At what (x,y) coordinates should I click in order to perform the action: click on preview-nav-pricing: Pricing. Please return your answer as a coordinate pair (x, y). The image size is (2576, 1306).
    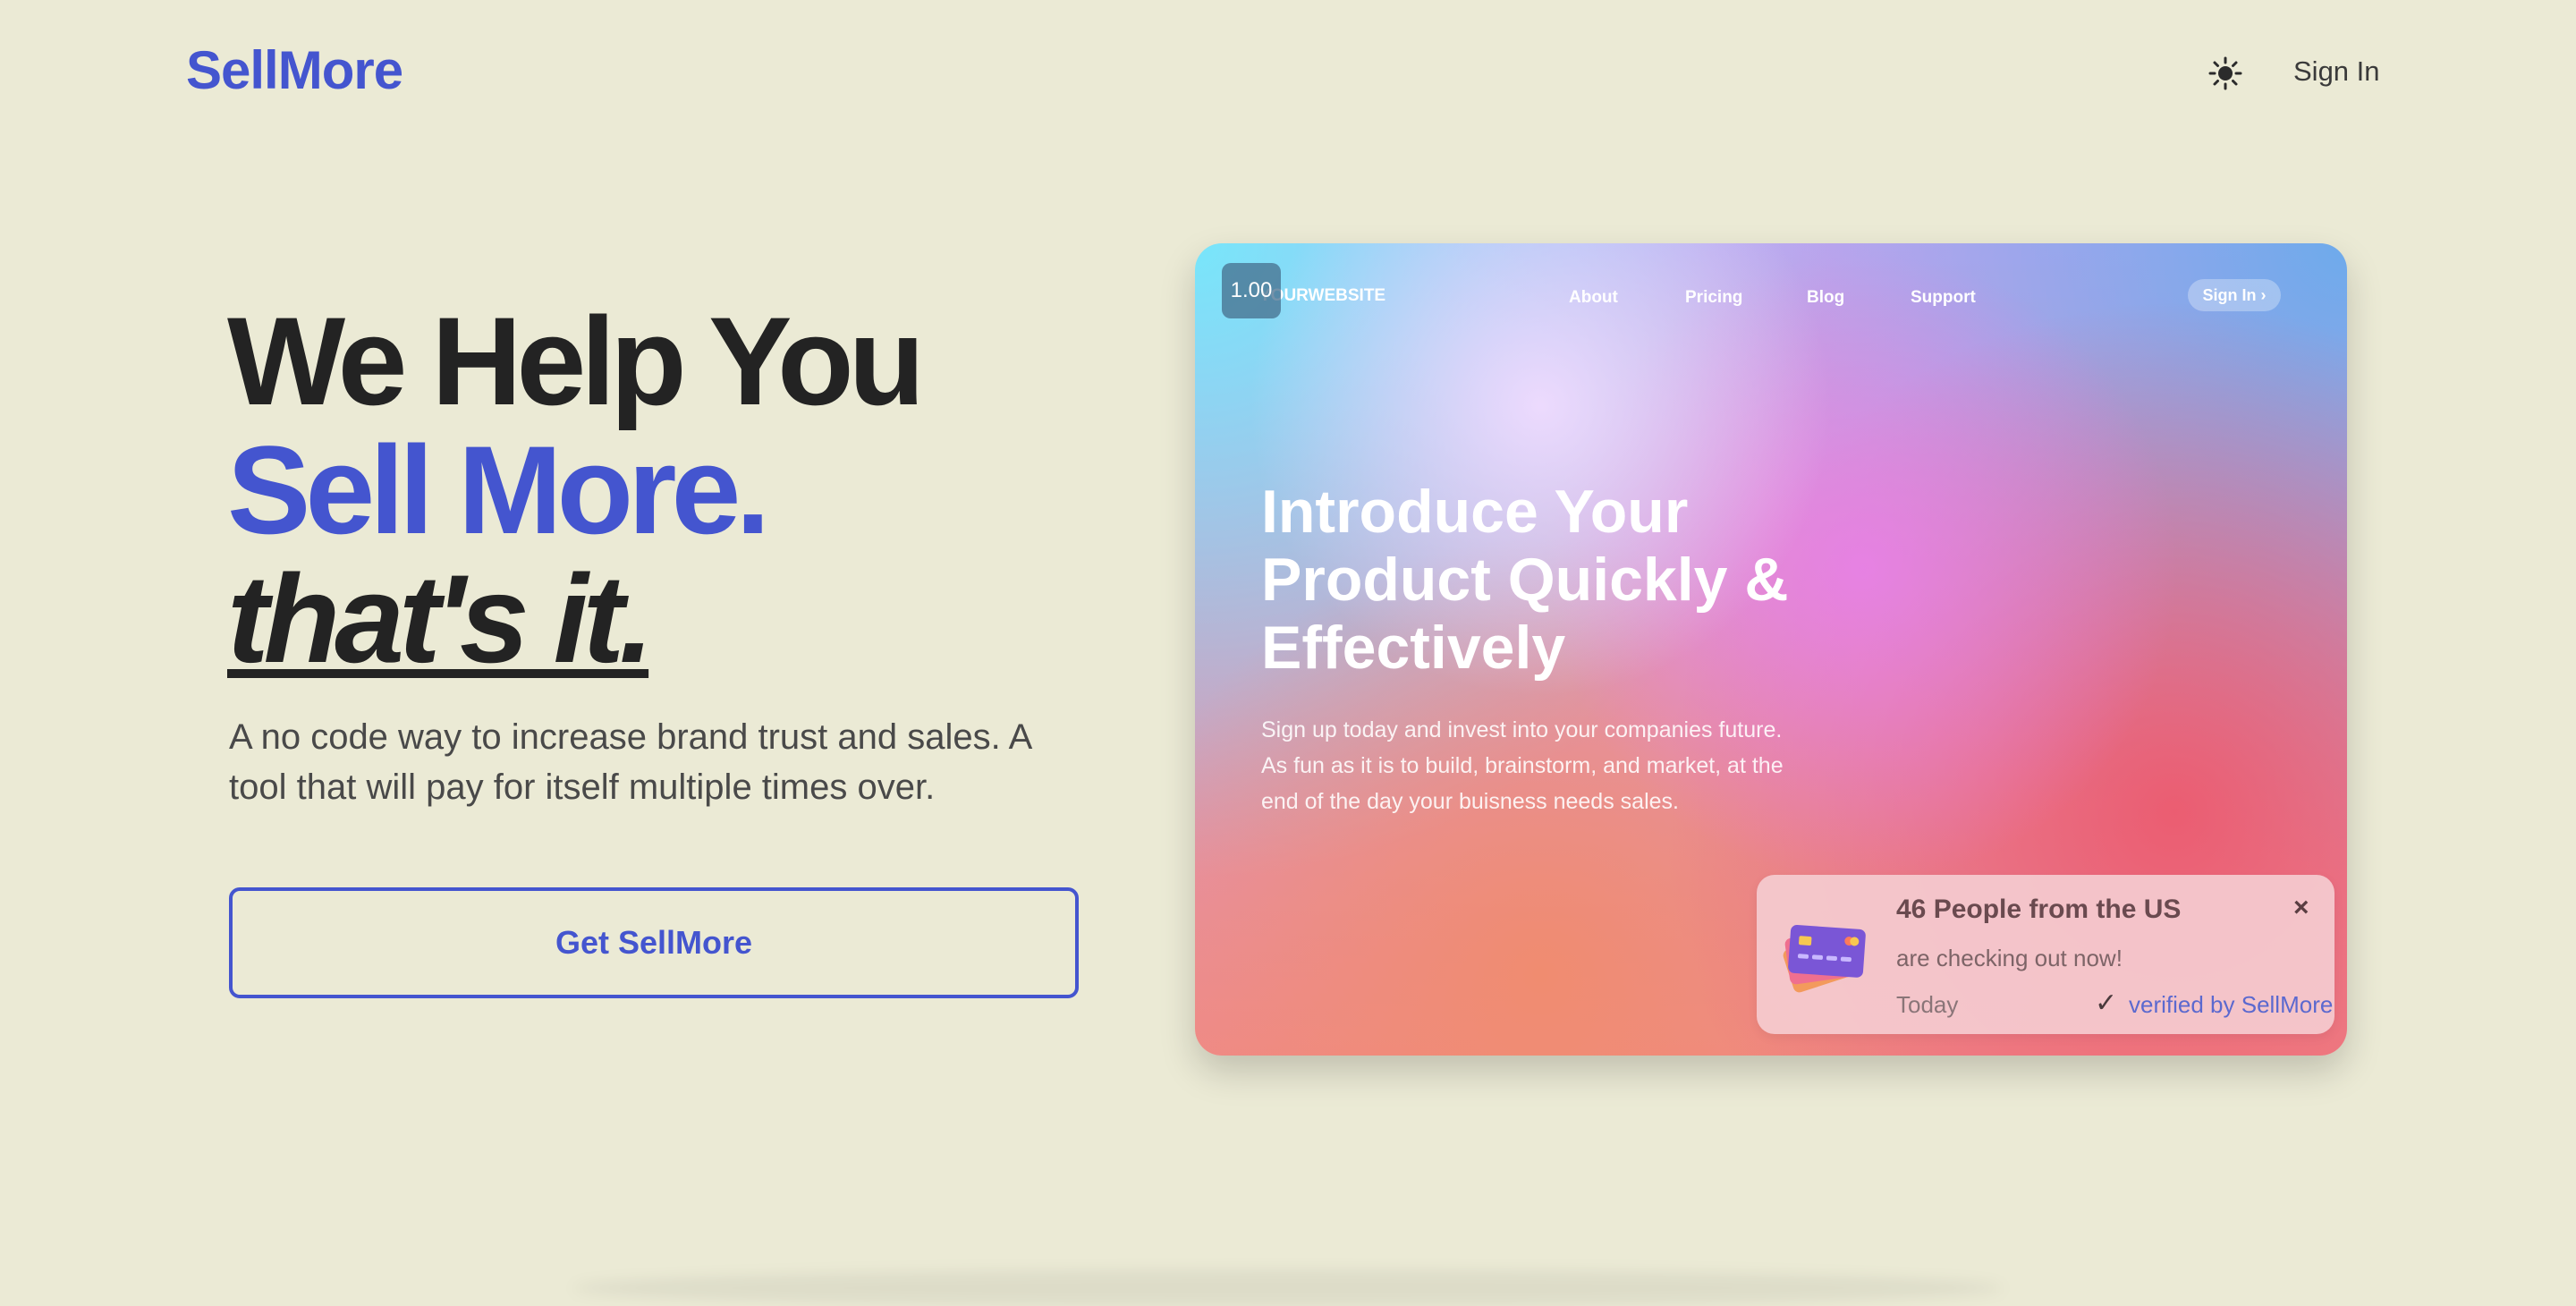
    Looking at the image, I should click on (1713, 298).